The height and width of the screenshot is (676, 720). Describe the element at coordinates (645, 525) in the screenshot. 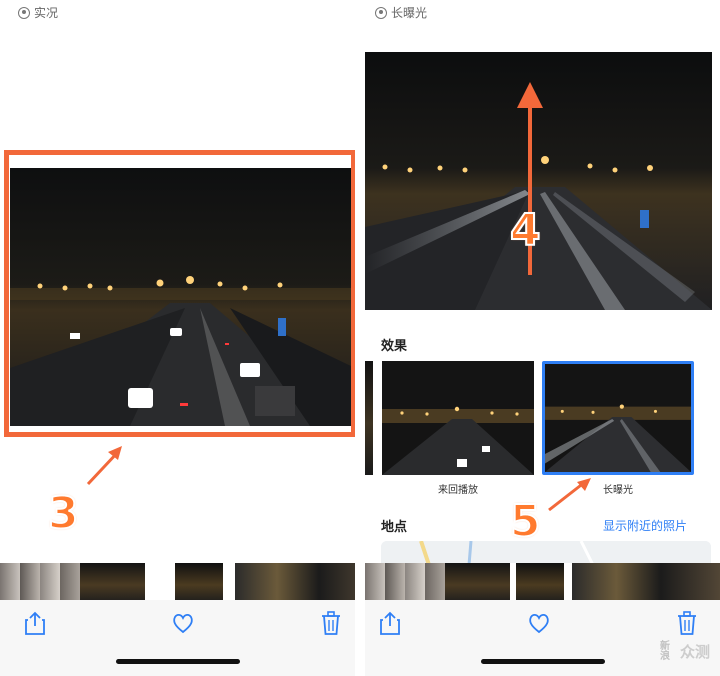

I see `show-nearby-photos-link: 显示附近的照片` at that location.